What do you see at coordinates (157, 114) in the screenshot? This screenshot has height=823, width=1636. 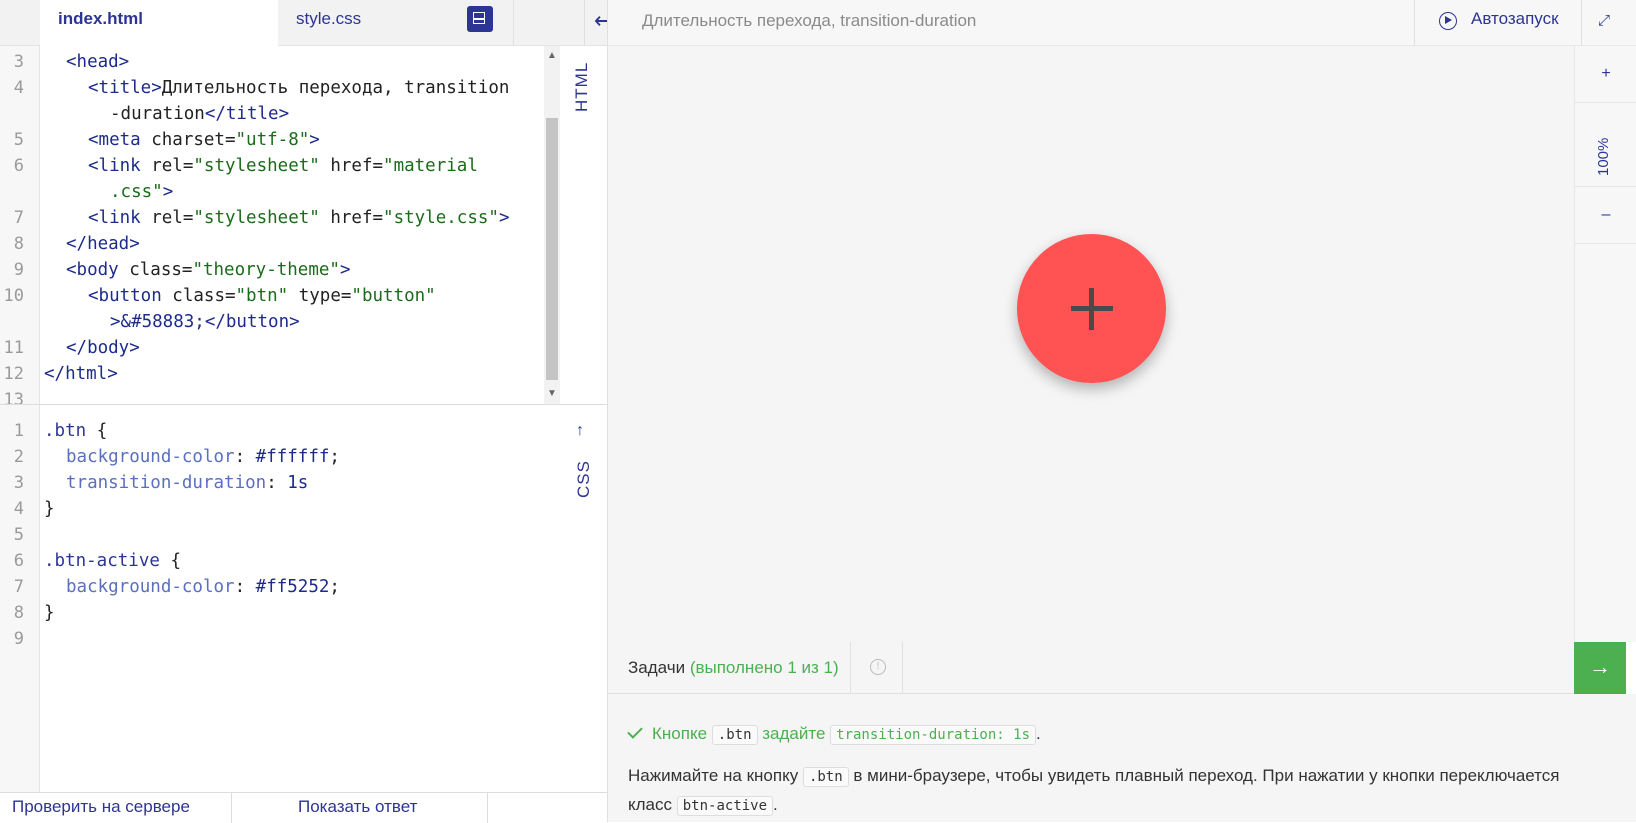 I see `code-token: -duration` at bounding box center [157, 114].